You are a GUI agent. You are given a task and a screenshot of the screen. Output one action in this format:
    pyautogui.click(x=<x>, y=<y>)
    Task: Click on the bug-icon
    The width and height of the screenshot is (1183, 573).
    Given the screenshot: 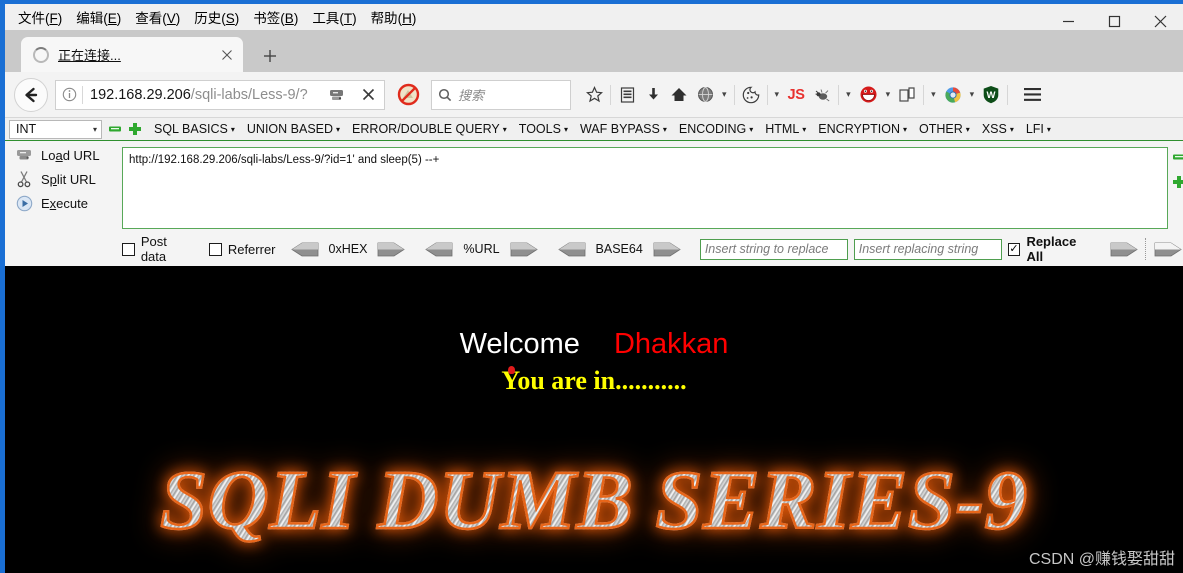 What is the action you would take?
    pyautogui.click(x=822, y=95)
    